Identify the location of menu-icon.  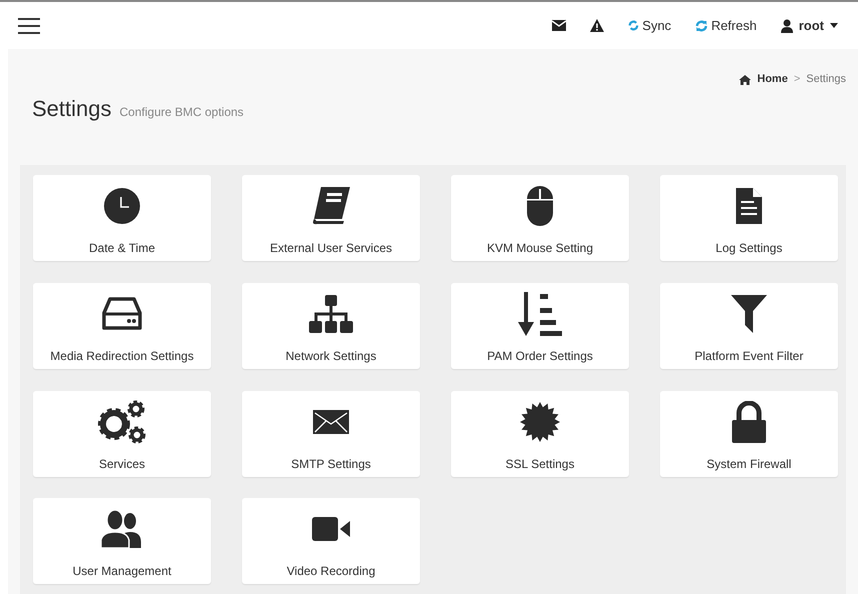
(29, 26).